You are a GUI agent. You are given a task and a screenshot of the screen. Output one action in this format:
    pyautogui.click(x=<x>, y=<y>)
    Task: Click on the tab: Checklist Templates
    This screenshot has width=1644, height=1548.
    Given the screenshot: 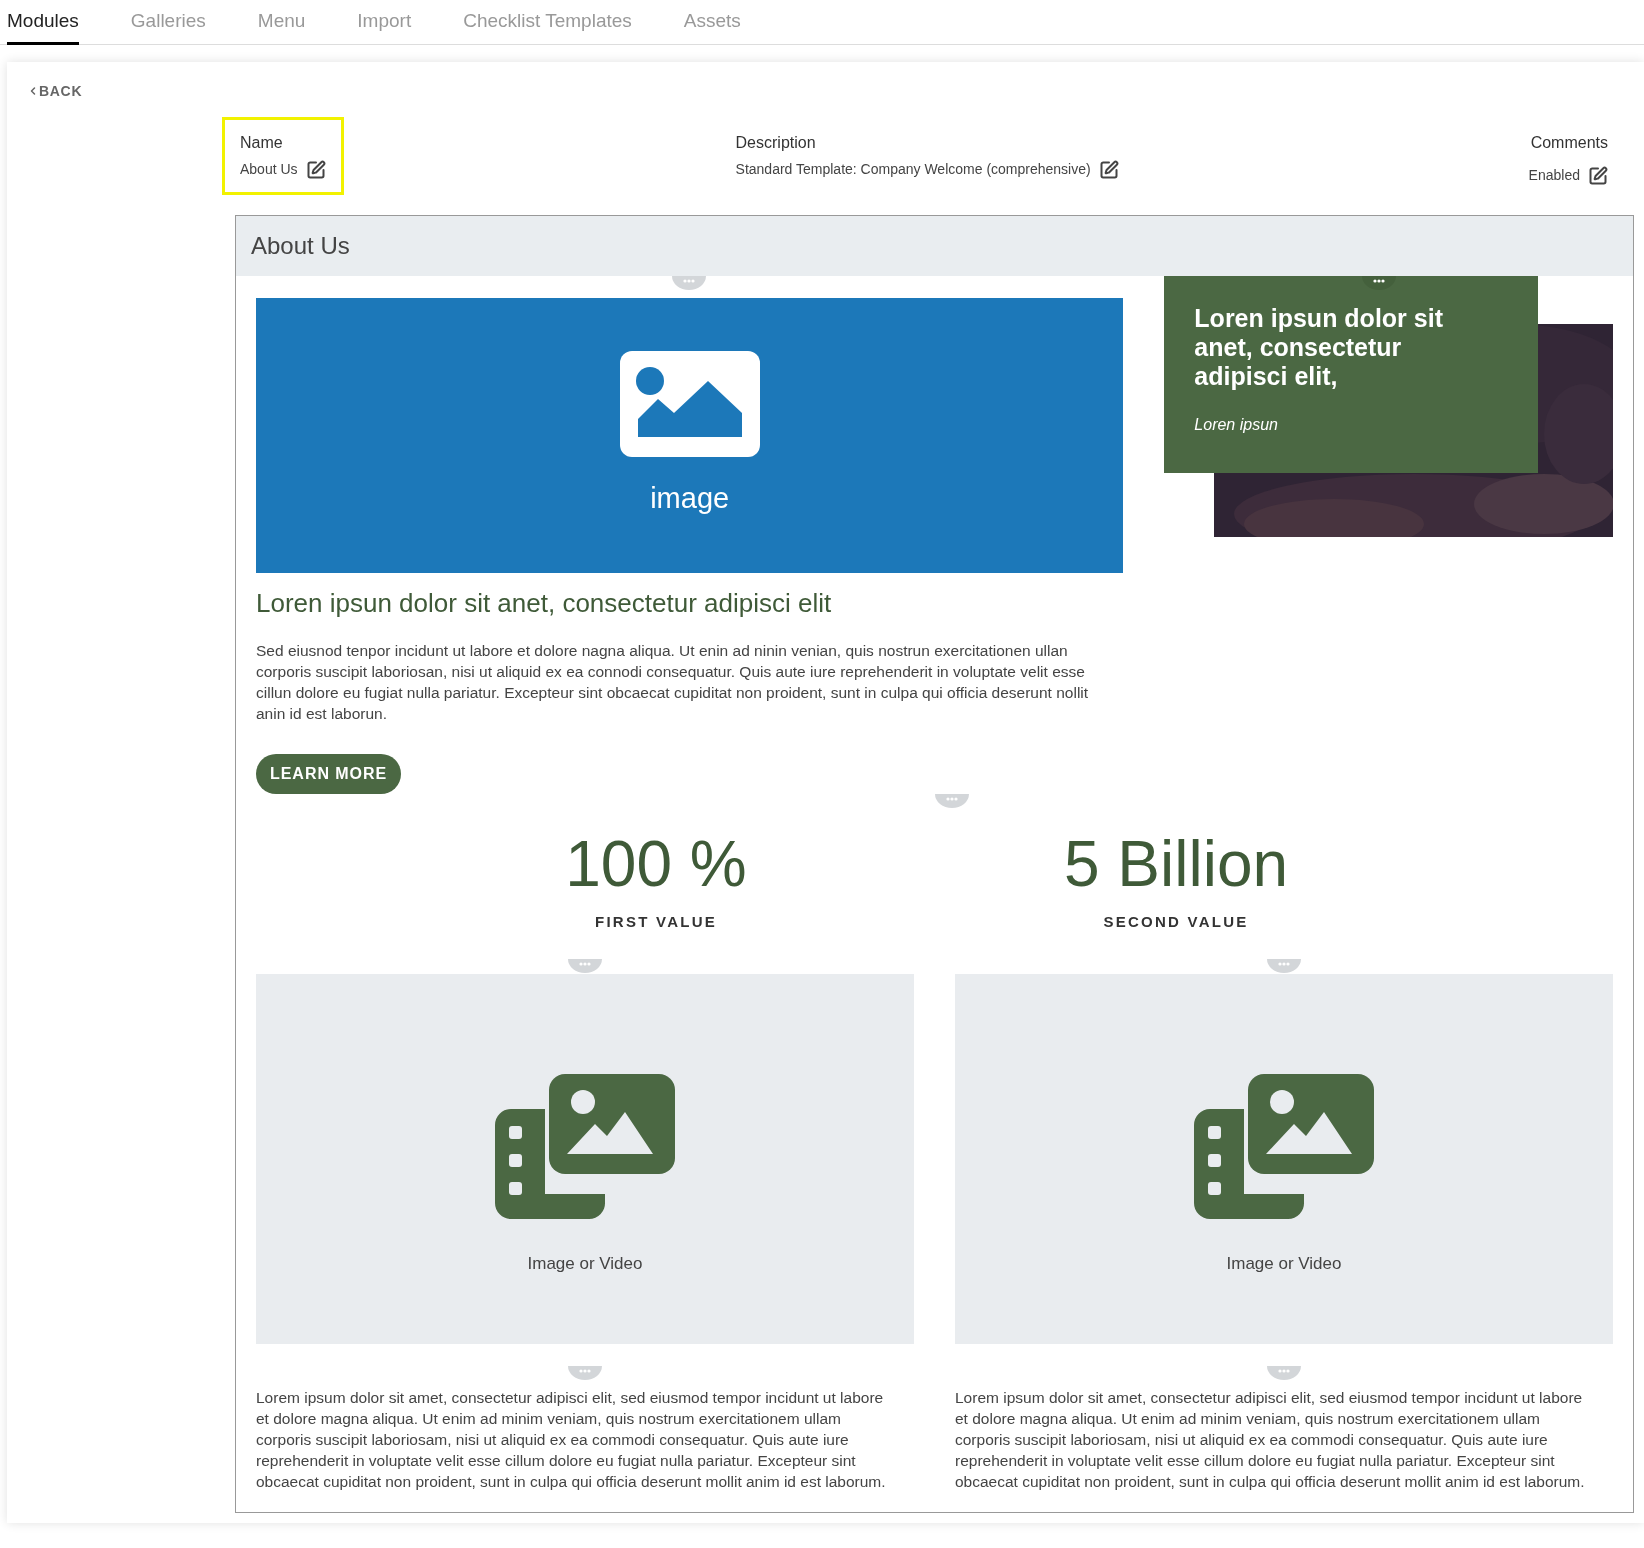 What is the action you would take?
    pyautogui.click(x=547, y=22)
    